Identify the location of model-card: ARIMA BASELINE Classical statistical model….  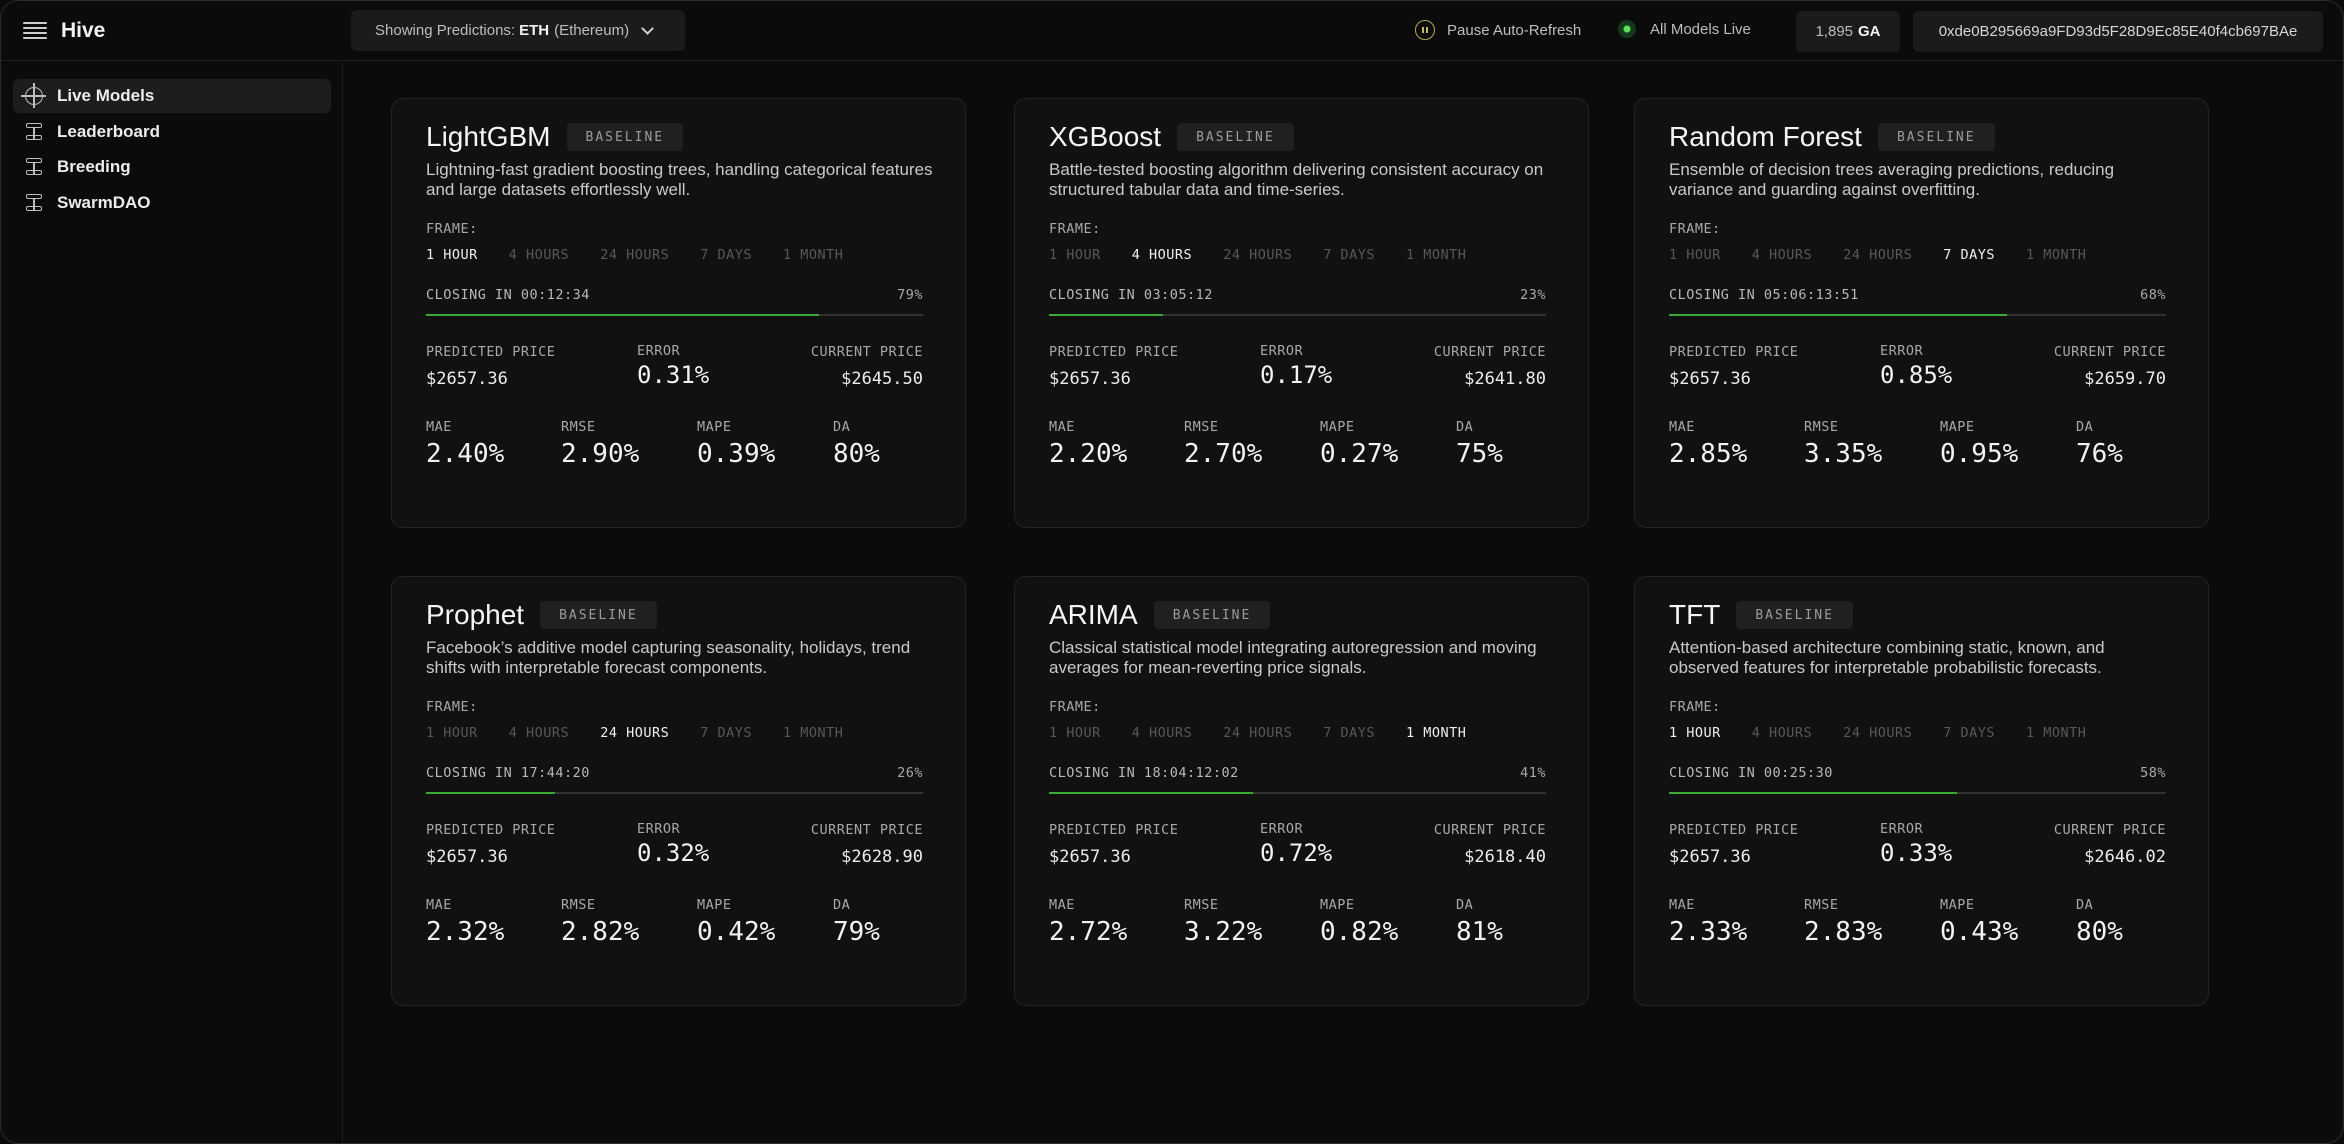
(1301, 791).